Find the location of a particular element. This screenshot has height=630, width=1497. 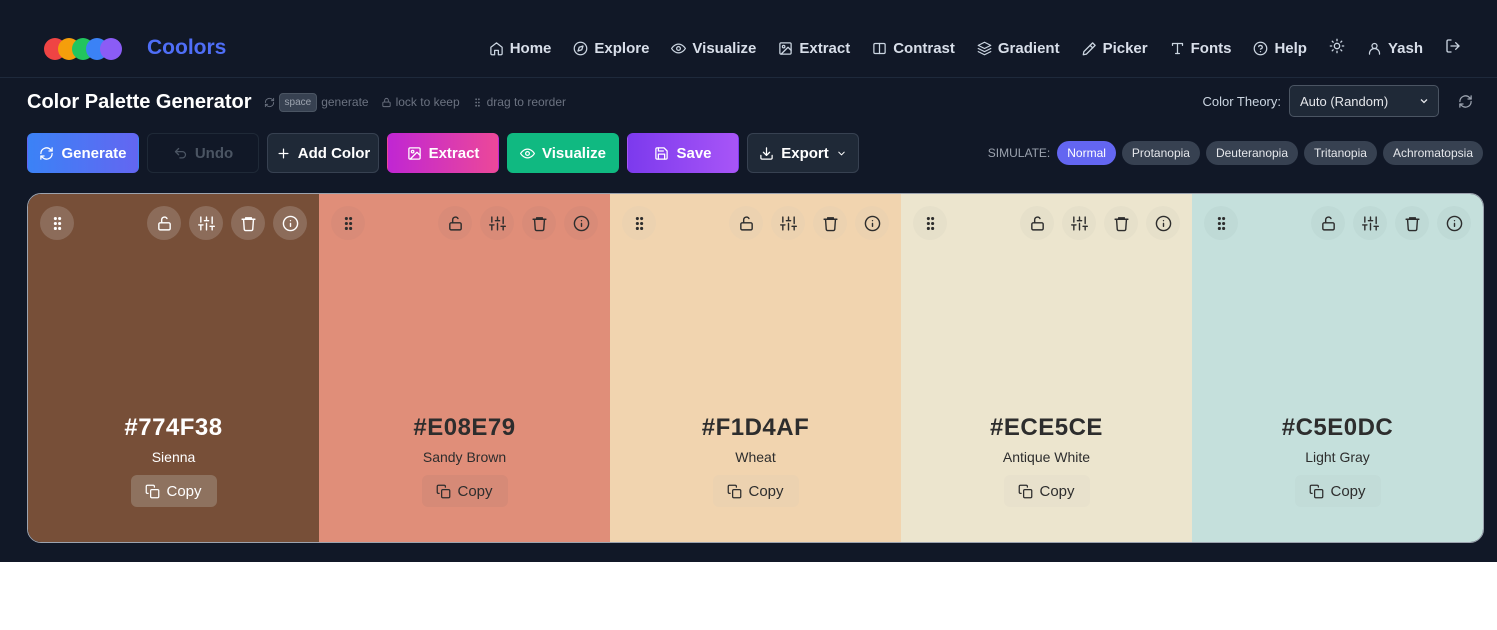

visualize-button: Visualize is located at coordinates (563, 153).